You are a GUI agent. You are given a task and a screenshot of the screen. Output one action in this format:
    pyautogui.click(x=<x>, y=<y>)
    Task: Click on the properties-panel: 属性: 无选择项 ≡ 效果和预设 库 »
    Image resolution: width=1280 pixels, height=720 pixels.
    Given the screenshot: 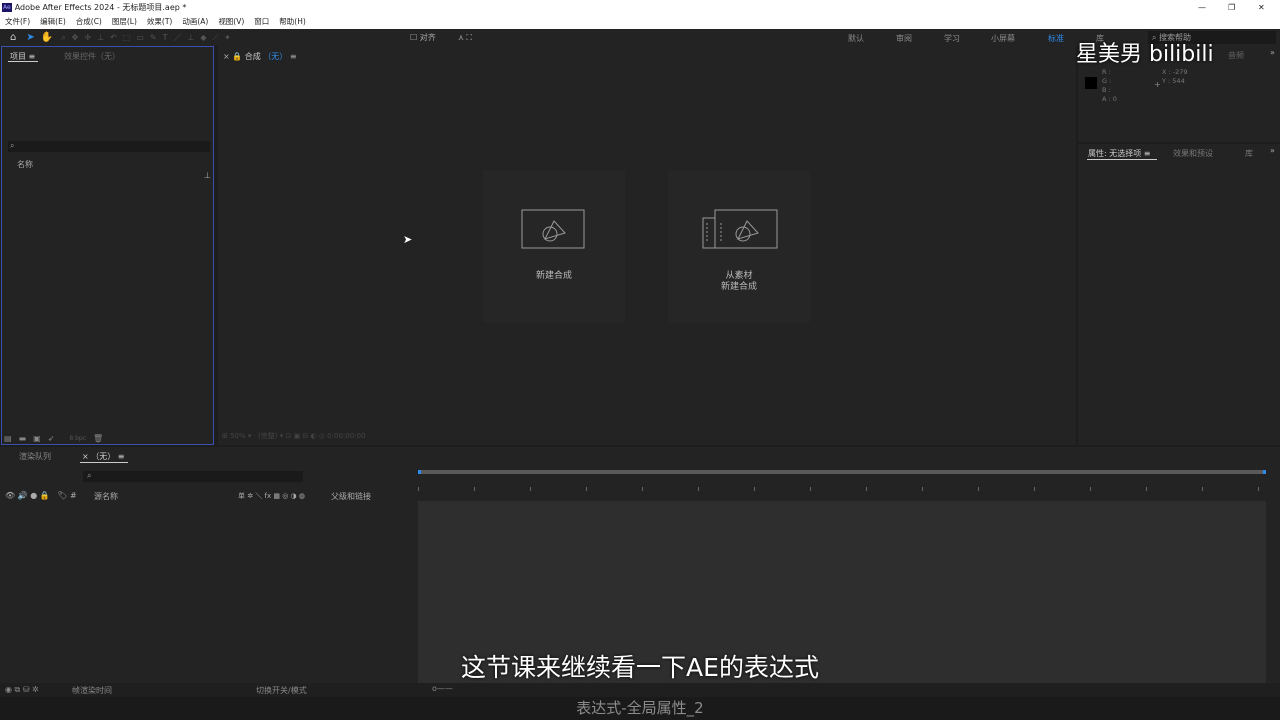 What is the action you would take?
    pyautogui.click(x=1179, y=294)
    